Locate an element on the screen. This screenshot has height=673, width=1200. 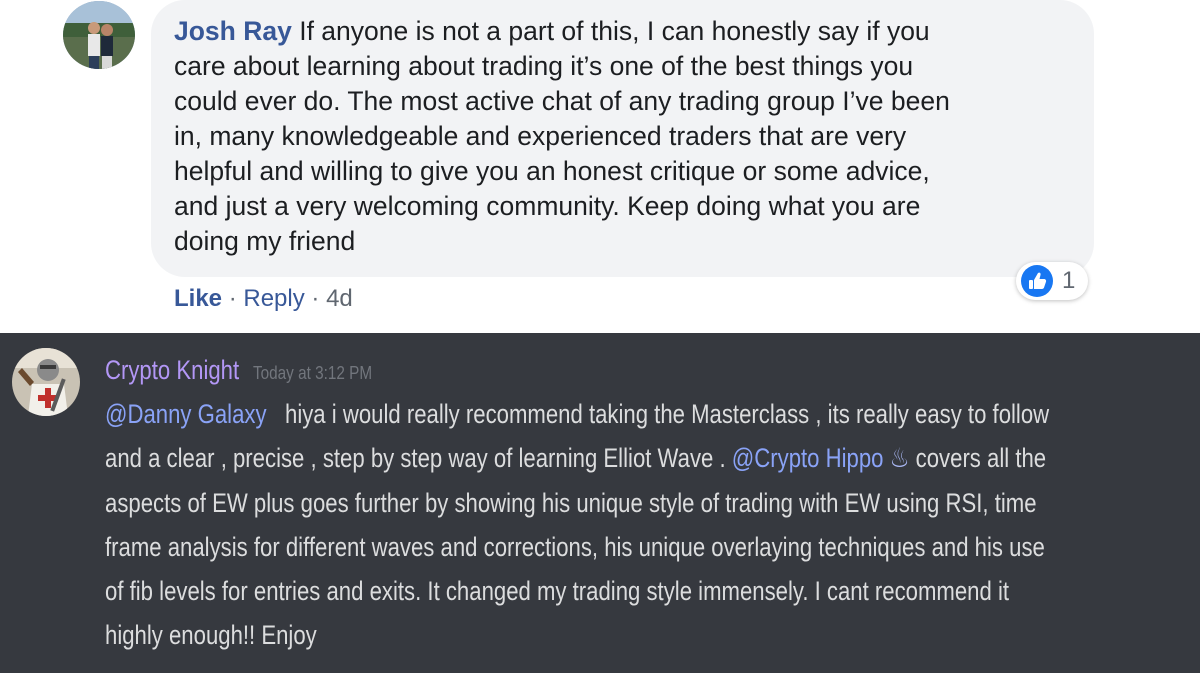
comment-age: 4d is located at coordinates (339, 298).